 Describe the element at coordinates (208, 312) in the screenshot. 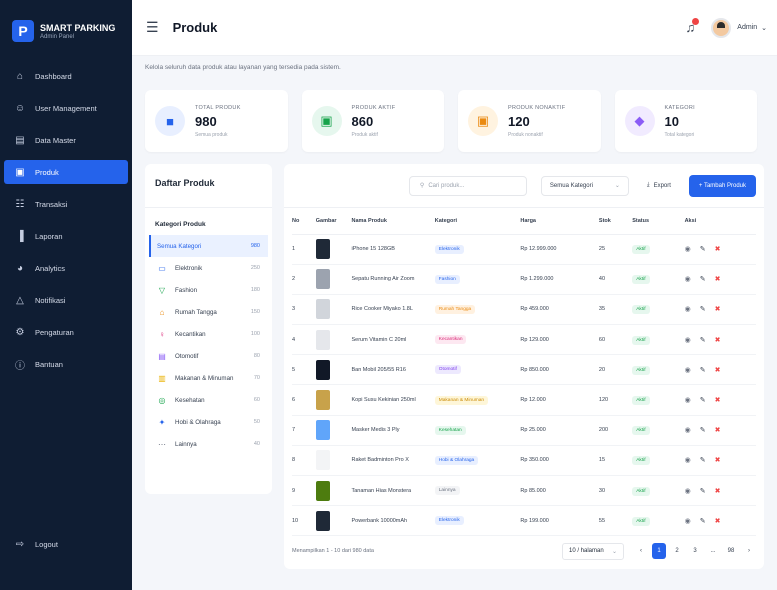

I see `category-item: ⌂ Rumah Tangga 150` at that location.